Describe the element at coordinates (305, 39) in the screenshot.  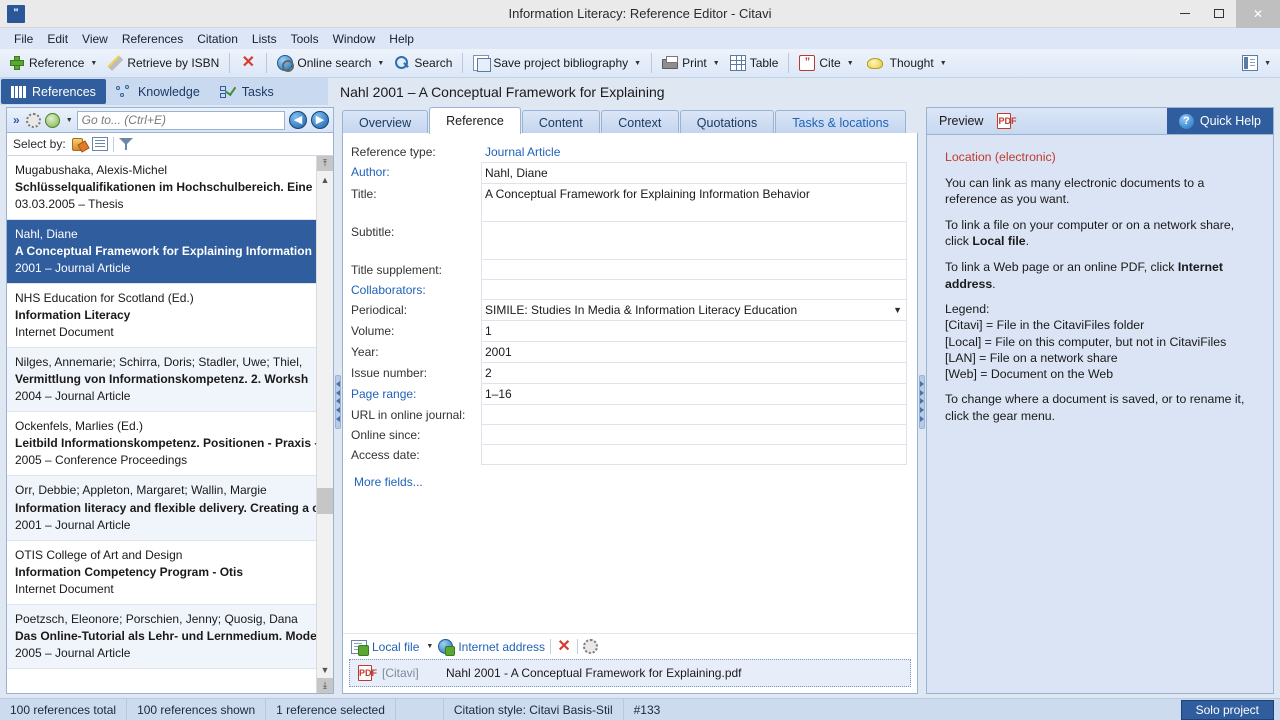
I see `menu-tools: Tools` at that location.